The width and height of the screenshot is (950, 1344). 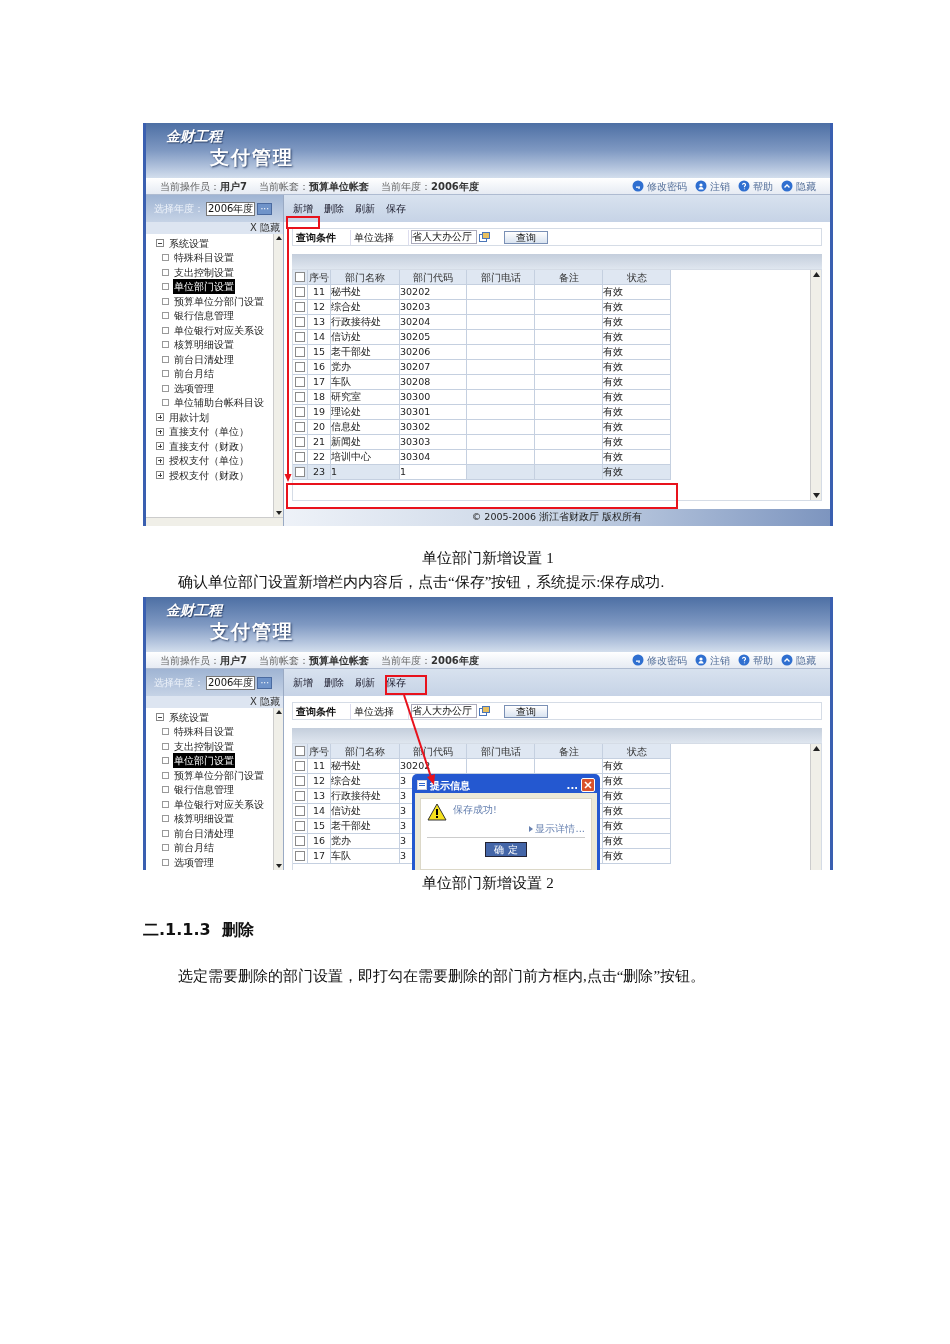 I want to click on ok-button: 确 定, so click(x=506, y=849).